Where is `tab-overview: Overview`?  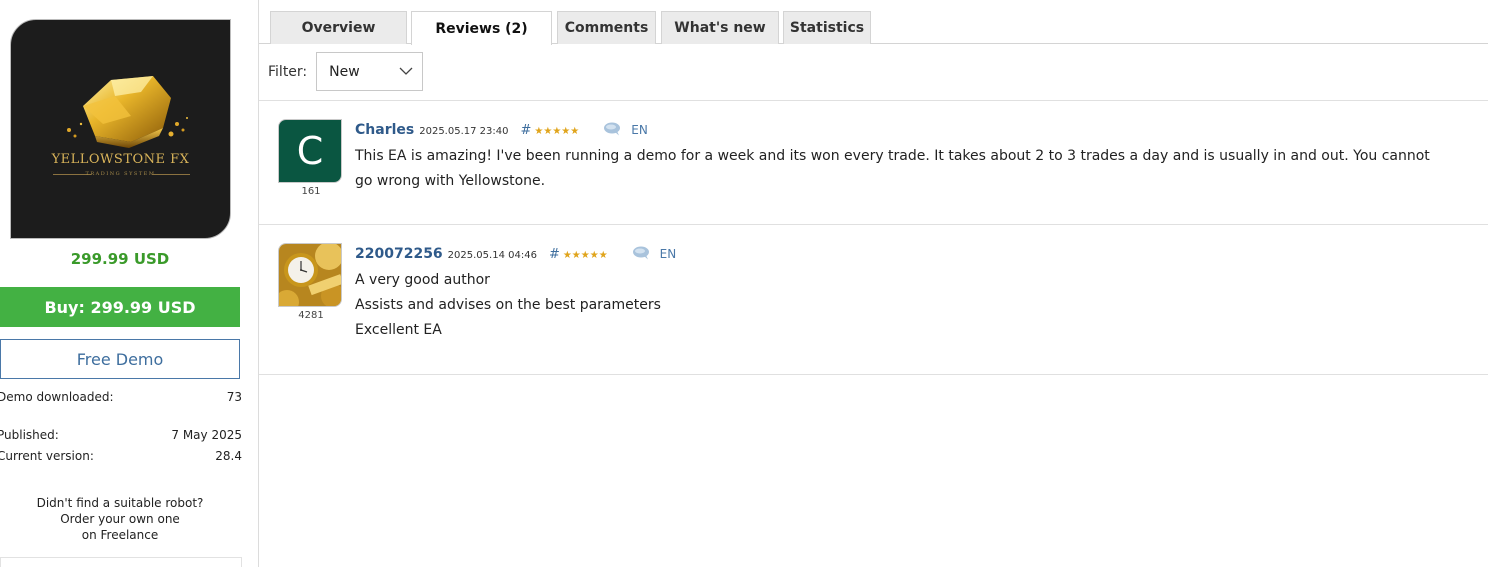 tab-overview: Overview is located at coordinates (338, 27).